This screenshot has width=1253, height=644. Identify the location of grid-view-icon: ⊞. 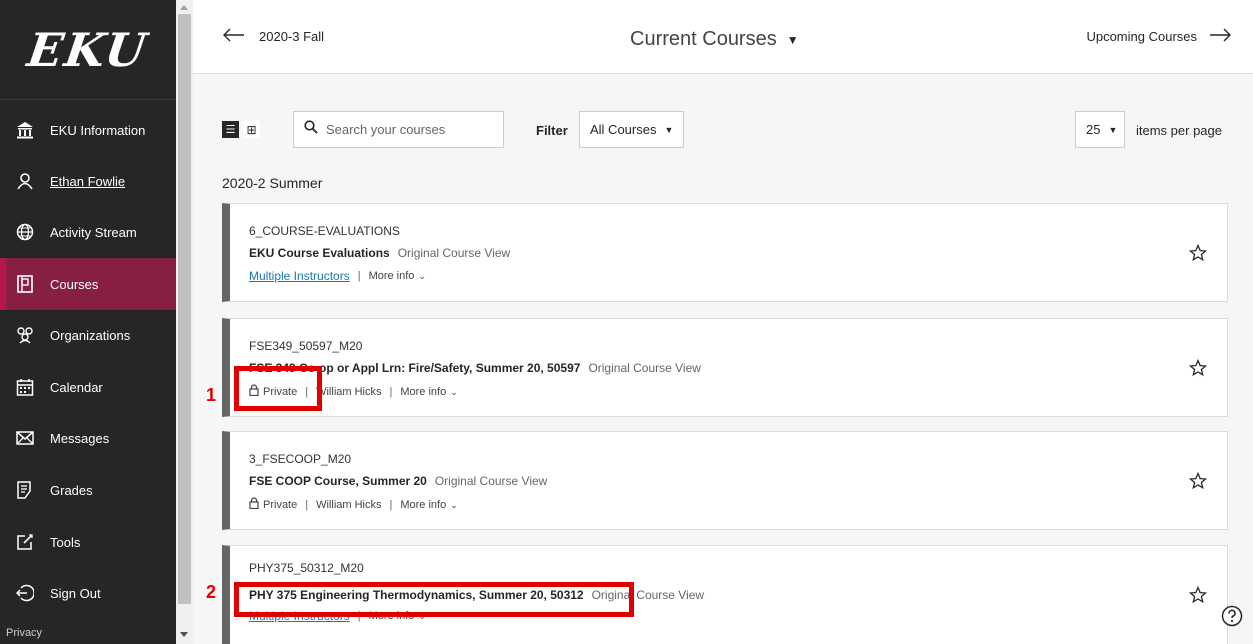
(251, 129).